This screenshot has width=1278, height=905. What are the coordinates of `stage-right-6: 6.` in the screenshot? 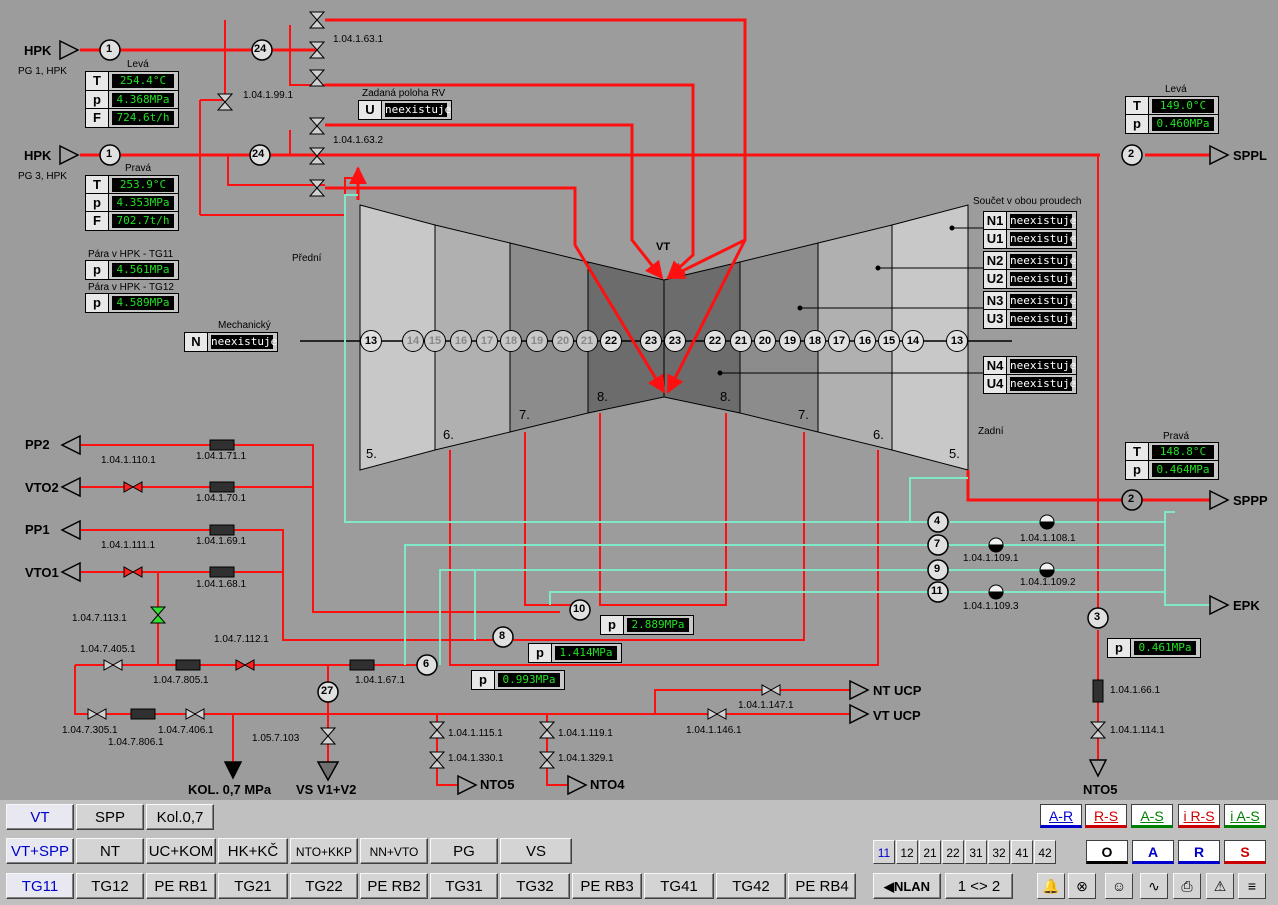 It's located at (878, 434).